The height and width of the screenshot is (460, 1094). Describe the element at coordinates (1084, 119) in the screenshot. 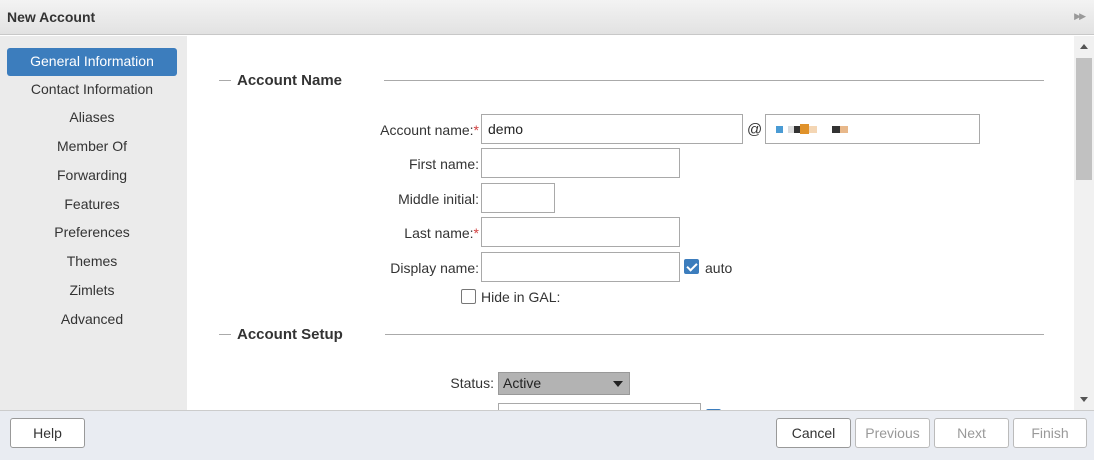

I see `scrollbar-thumb` at that location.